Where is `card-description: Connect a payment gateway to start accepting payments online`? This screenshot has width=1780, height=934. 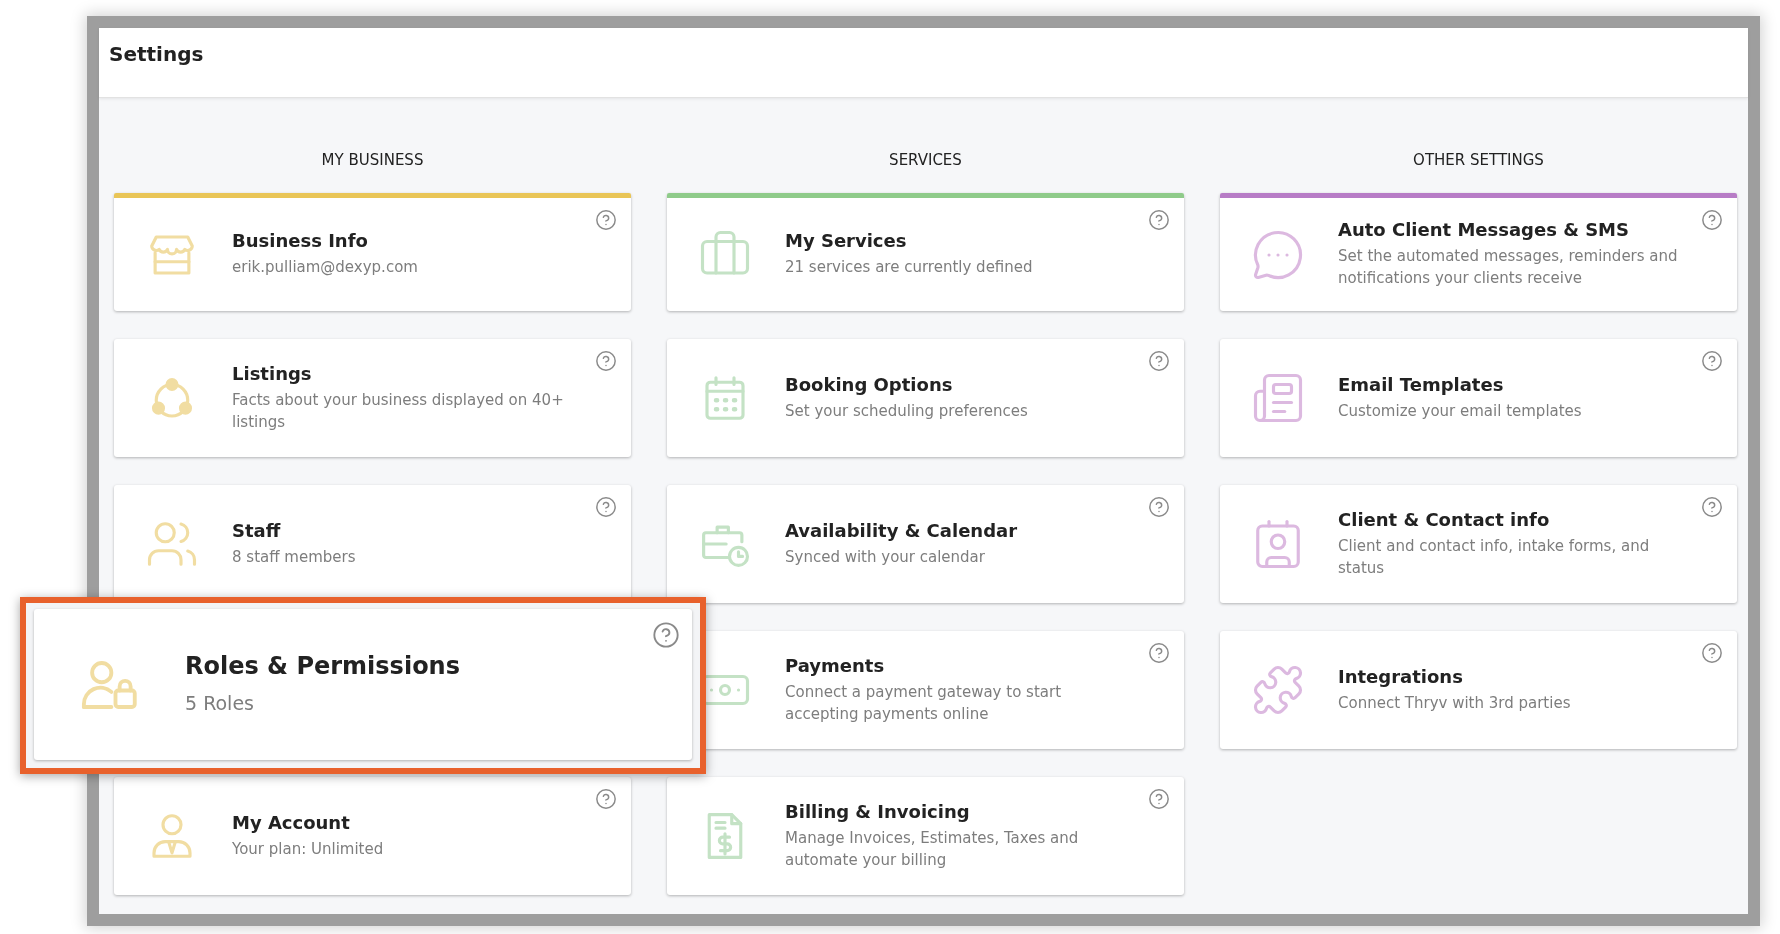
card-description: Connect a payment gateway to start accepting payments online is located at coordinates (924, 703).